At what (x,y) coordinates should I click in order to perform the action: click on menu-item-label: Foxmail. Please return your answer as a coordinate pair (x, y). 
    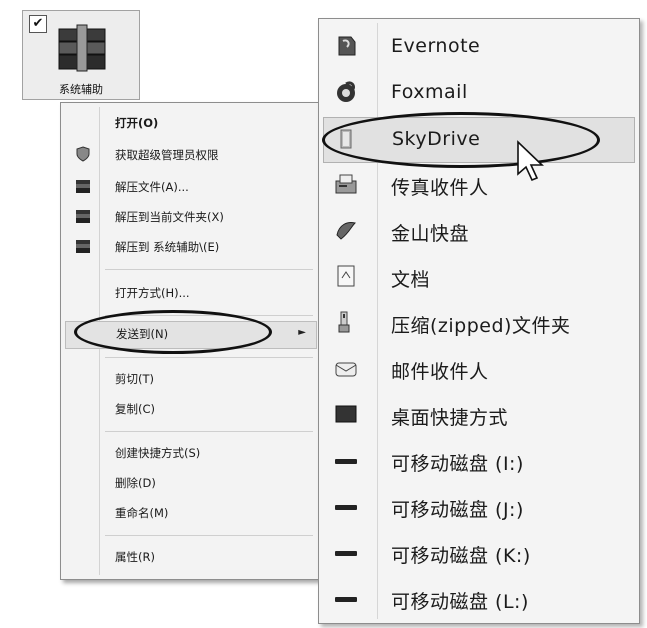
    Looking at the image, I should click on (429, 92).